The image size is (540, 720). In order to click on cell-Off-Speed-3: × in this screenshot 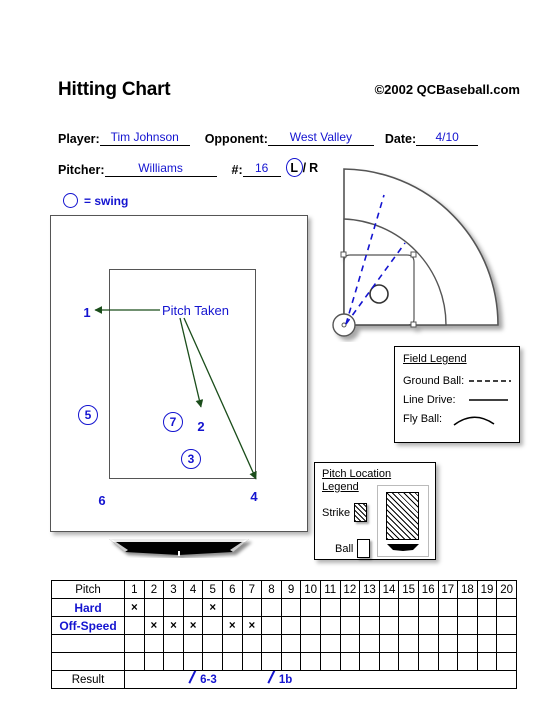, I will do `click(173, 625)`.